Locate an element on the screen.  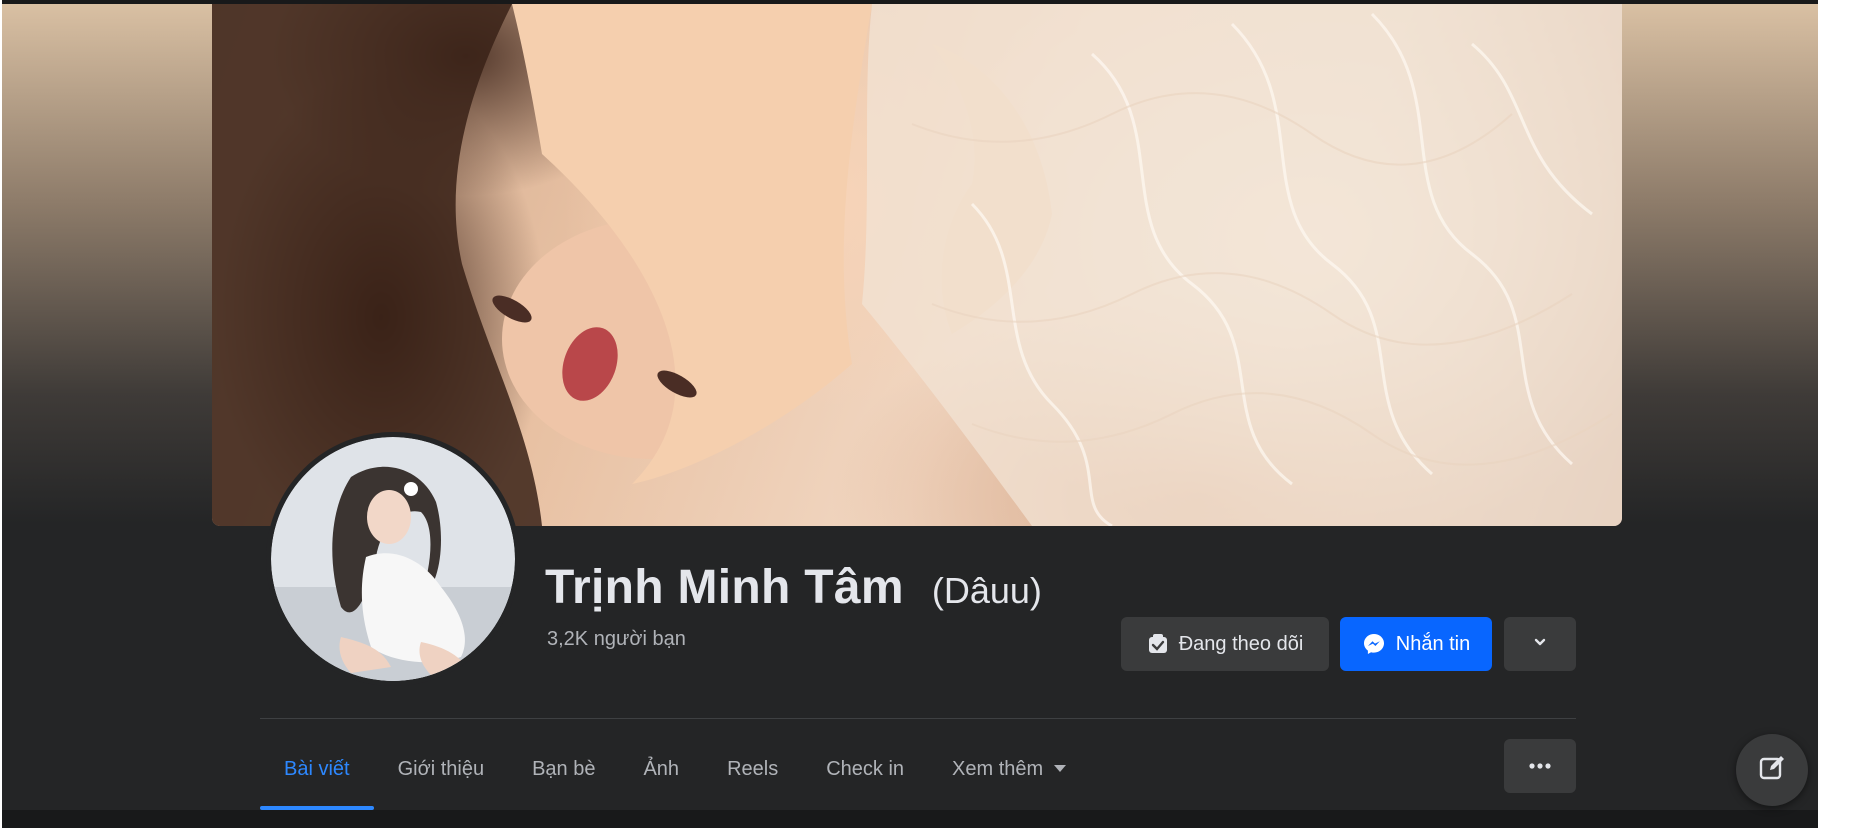
ellipsis-icon is located at coordinates (1540, 766).